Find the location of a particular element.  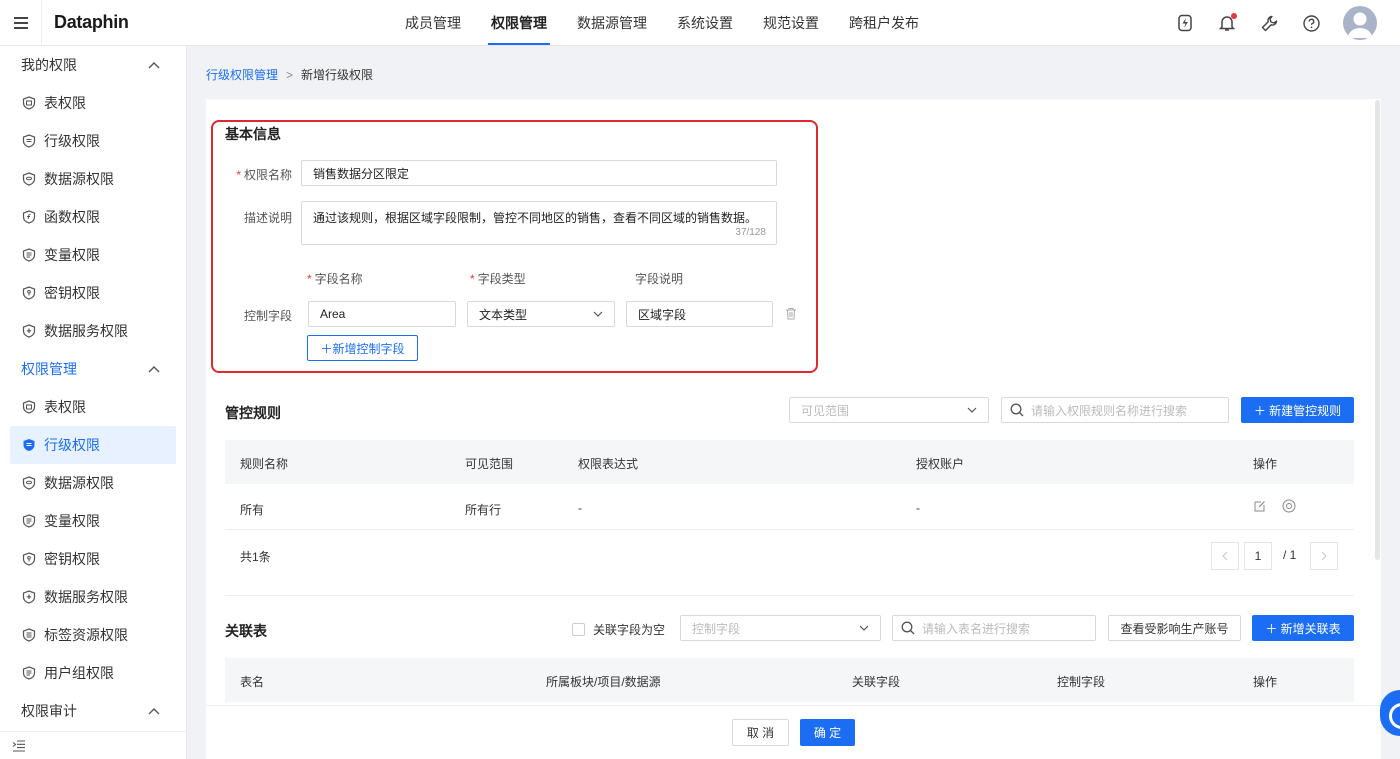

sidebar-item-my-key-permission: 密钥权限 is located at coordinates (93, 293).